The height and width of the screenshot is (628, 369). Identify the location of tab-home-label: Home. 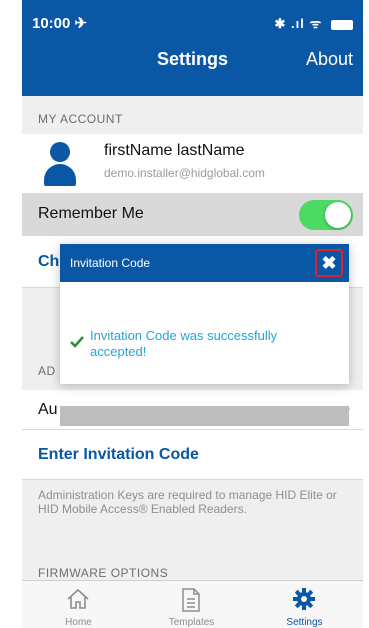
(78, 622).